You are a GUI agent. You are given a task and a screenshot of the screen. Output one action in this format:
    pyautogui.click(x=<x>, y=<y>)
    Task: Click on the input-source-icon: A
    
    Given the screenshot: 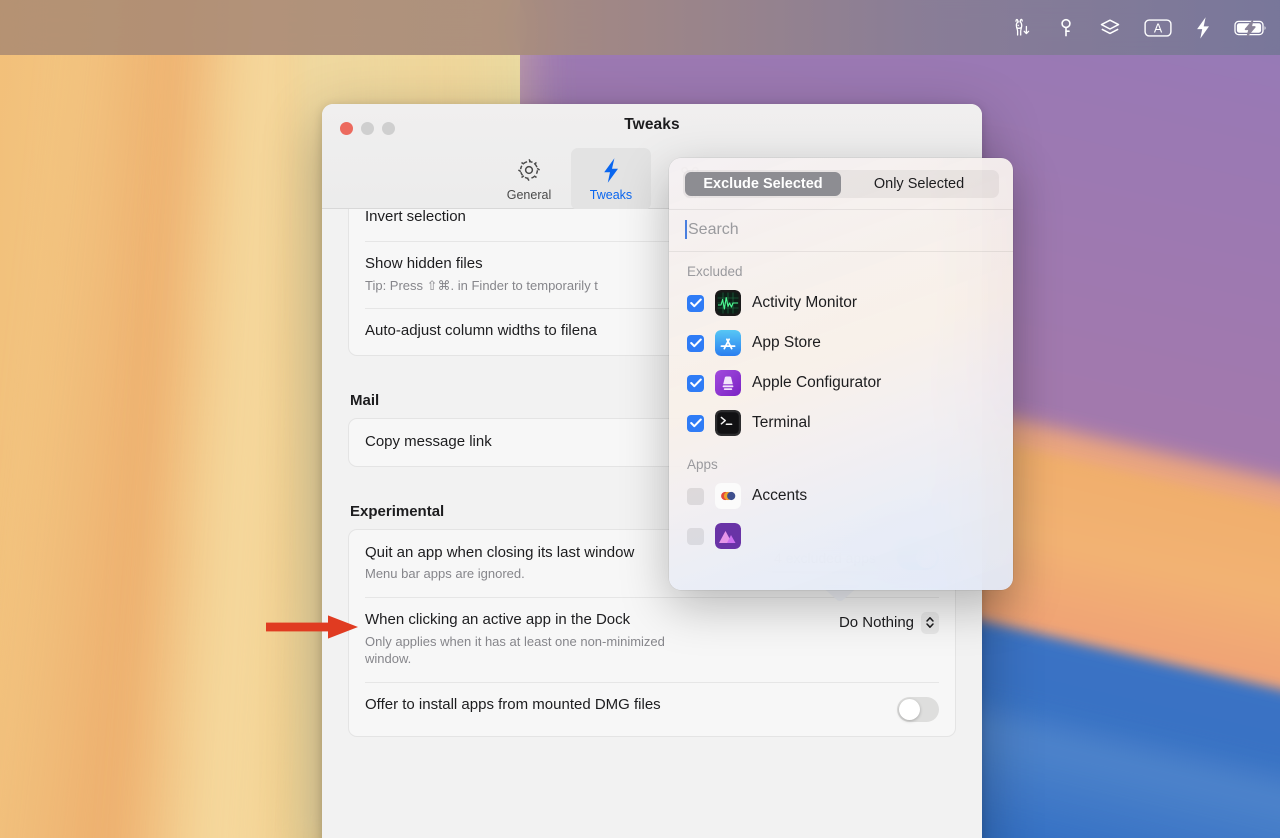 What is the action you would take?
    pyautogui.click(x=1158, y=28)
    